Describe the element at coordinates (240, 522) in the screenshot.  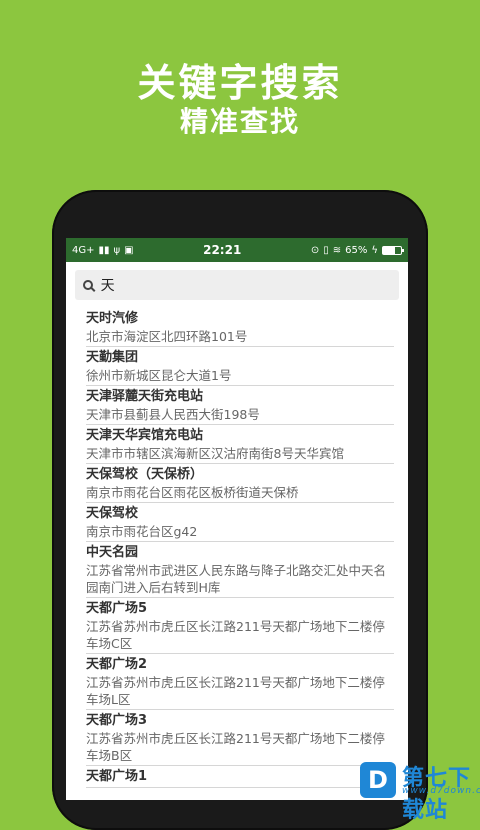
I see `result-item: 天保驾校南京市雨花台区g42` at that location.